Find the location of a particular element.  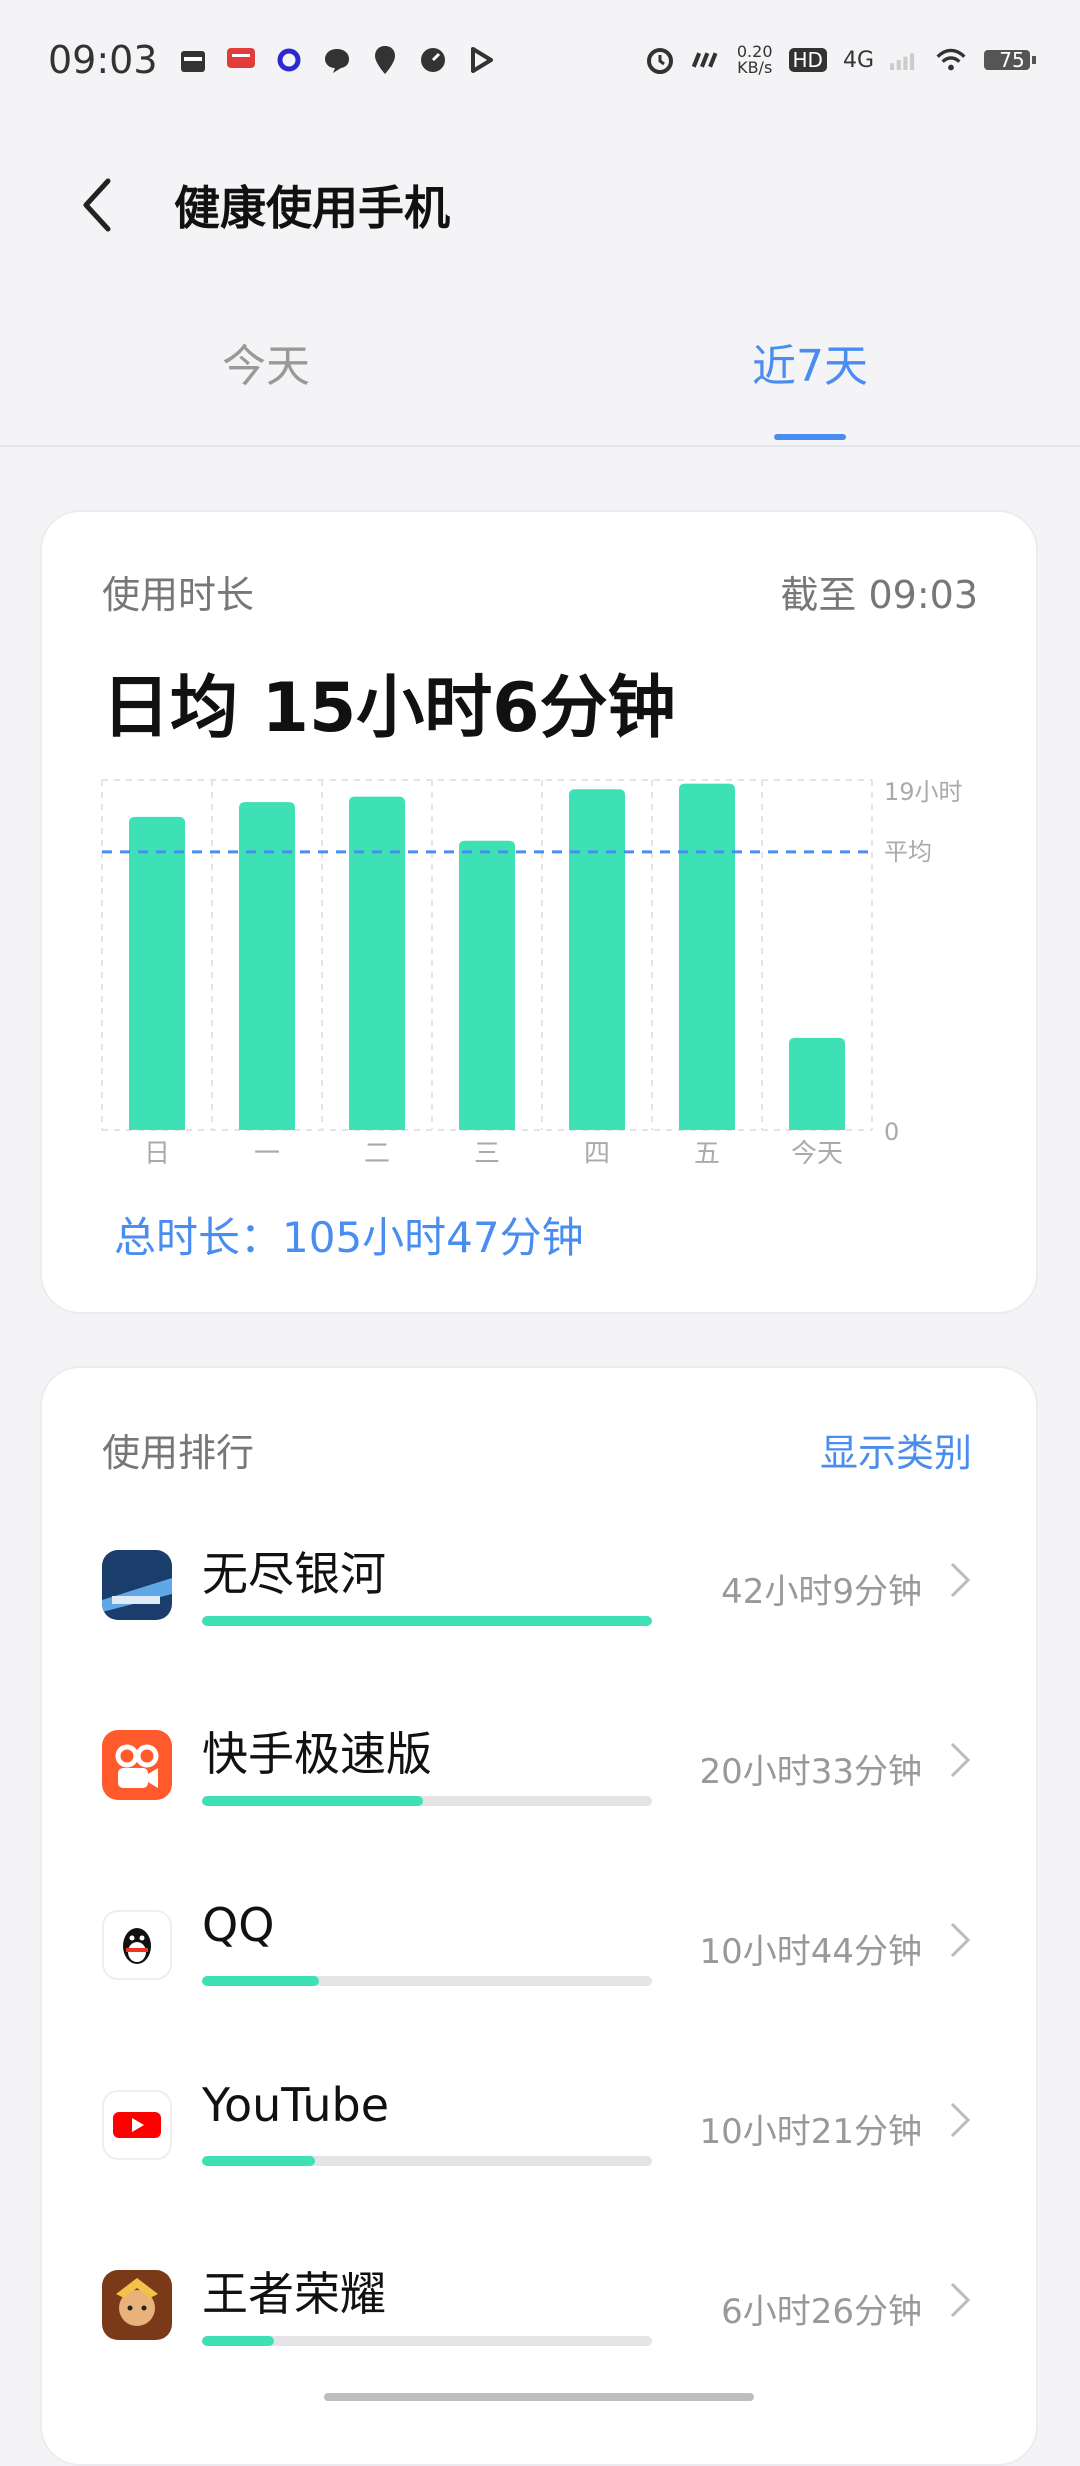

x-tick-label: 日 is located at coordinates (157, 1154).